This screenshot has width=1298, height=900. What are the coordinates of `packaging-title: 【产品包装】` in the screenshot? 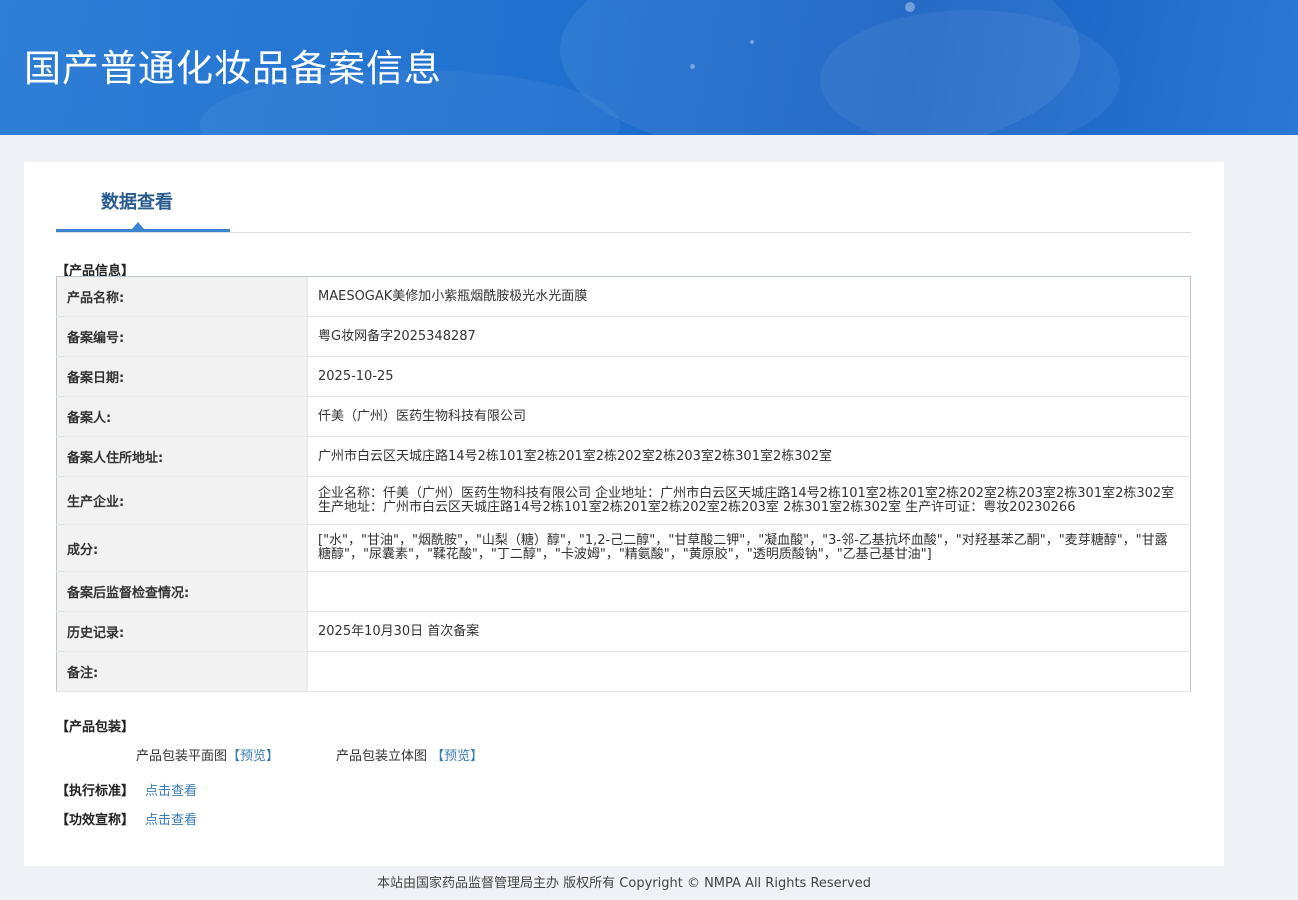 It's located at (95, 727).